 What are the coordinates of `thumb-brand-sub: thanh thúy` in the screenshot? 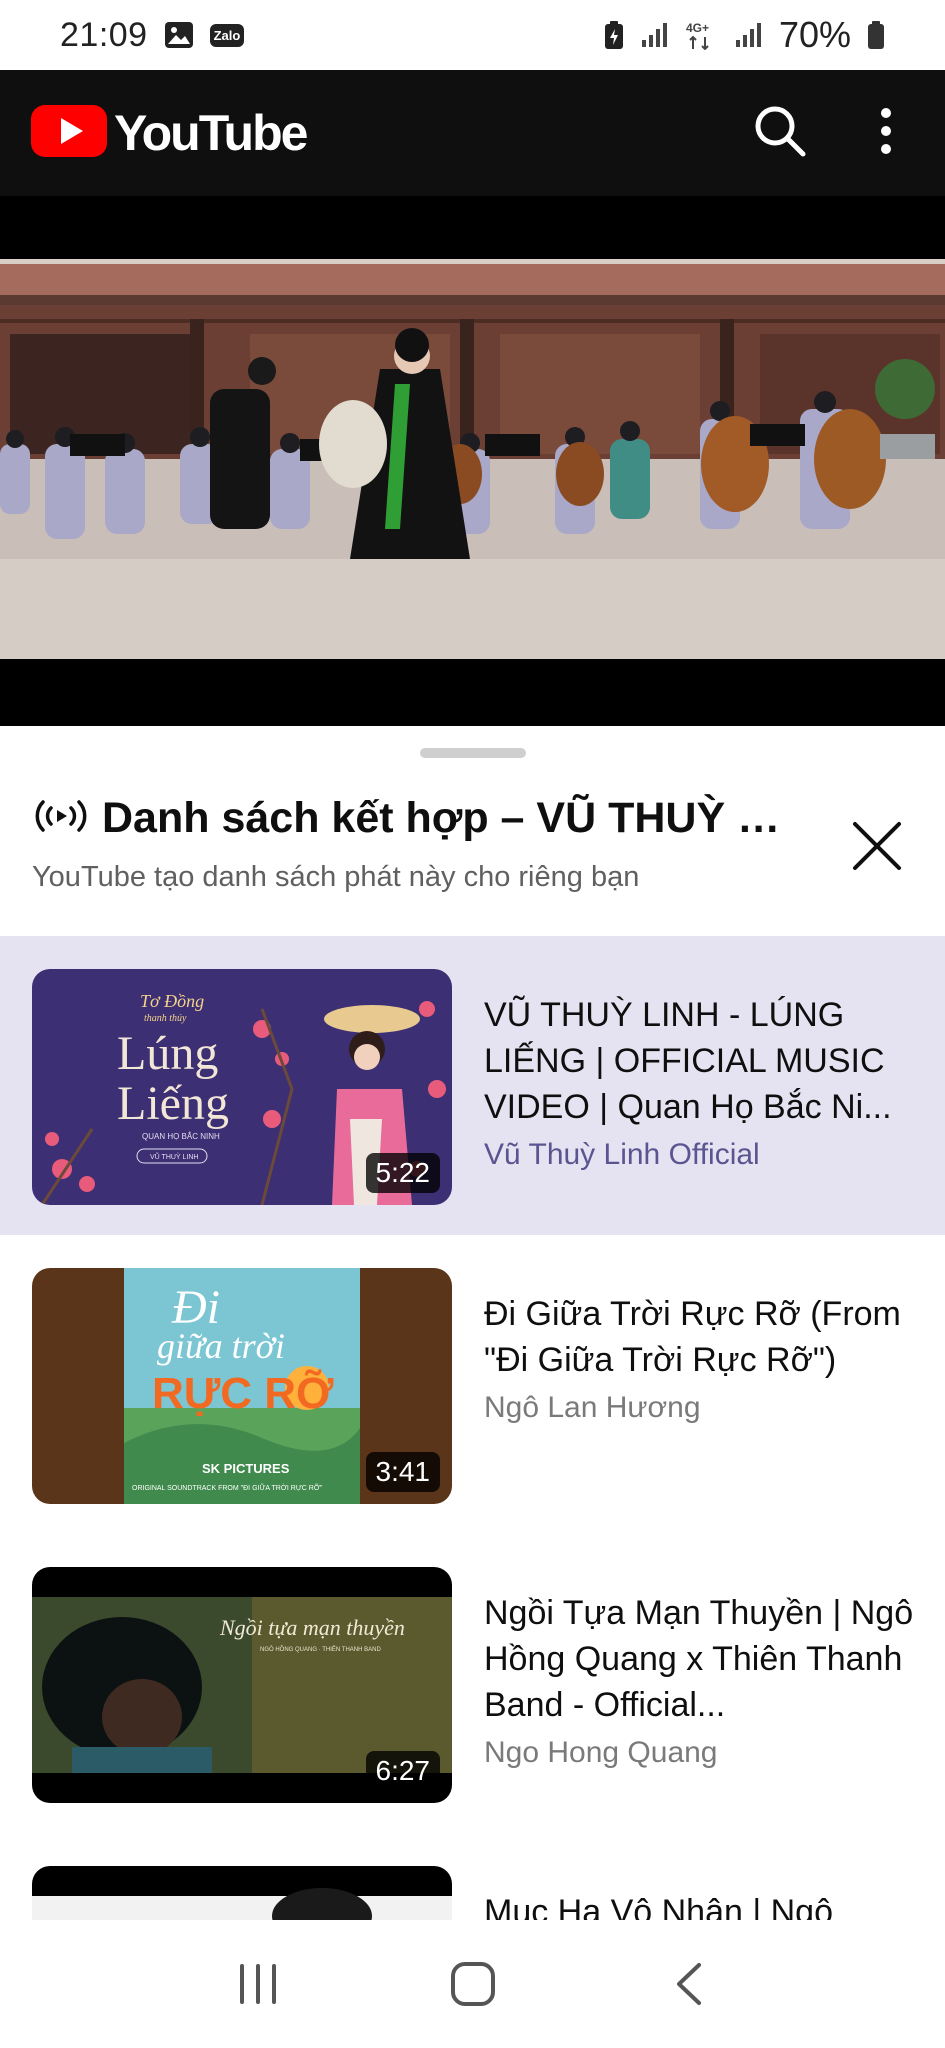 It's located at (165, 1018).